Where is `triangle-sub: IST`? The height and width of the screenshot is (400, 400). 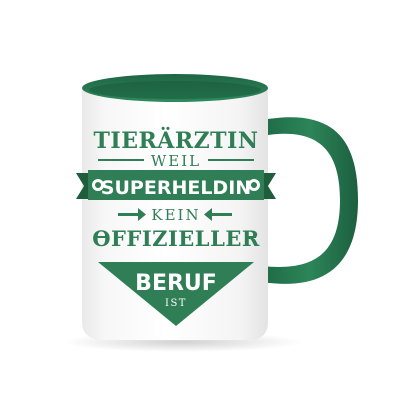 triangle-sub: IST is located at coordinates (176, 303).